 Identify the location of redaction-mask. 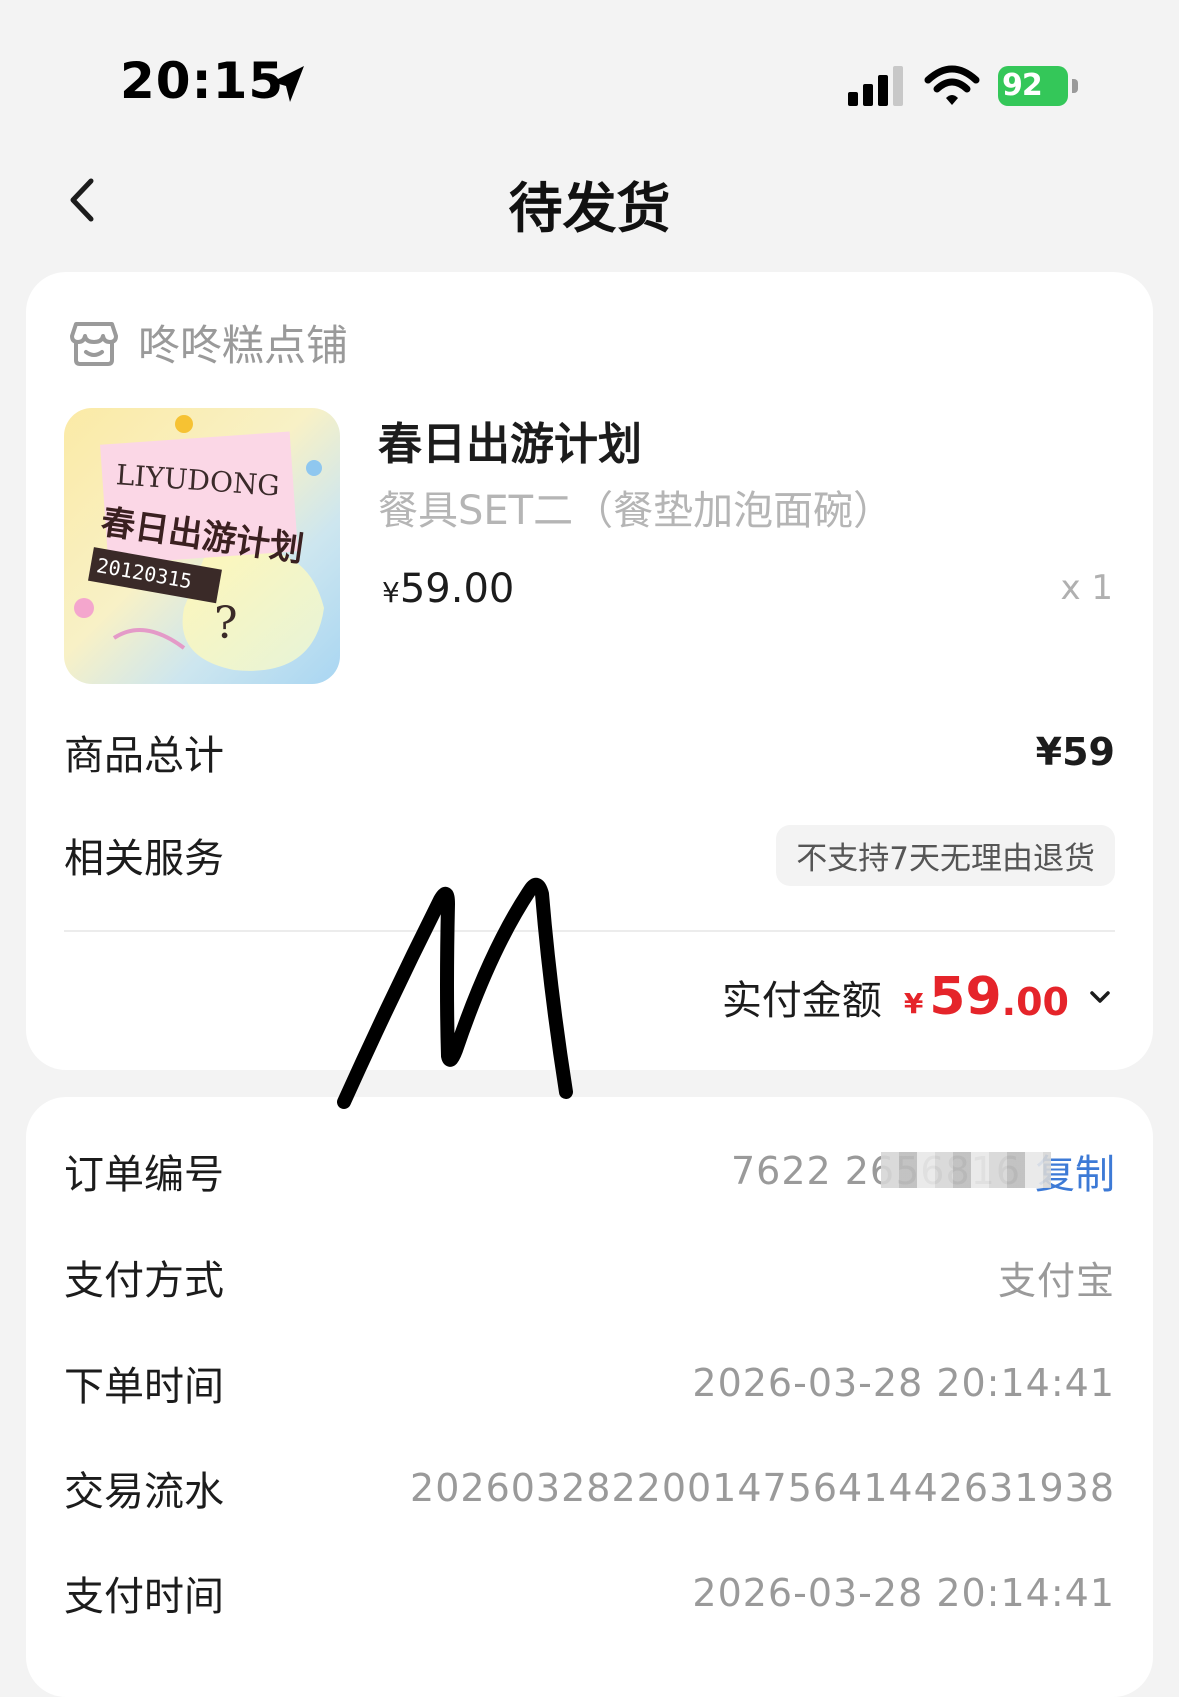
(965, 1170).